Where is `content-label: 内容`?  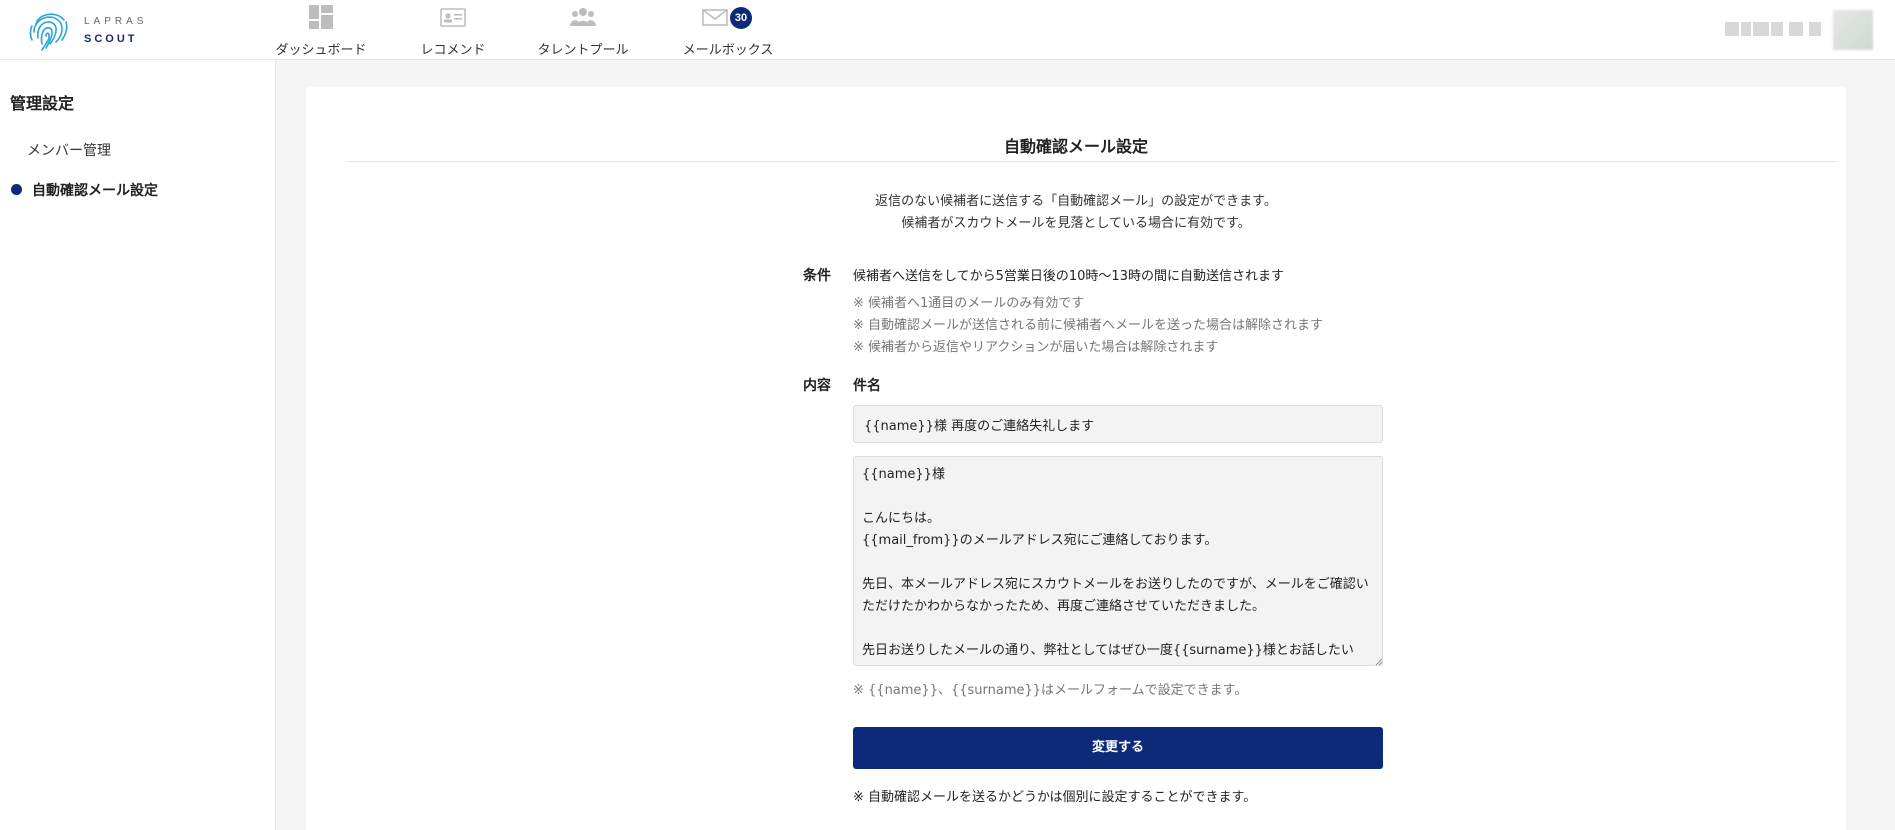 content-label: 内容 is located at coordinates (817, 386).